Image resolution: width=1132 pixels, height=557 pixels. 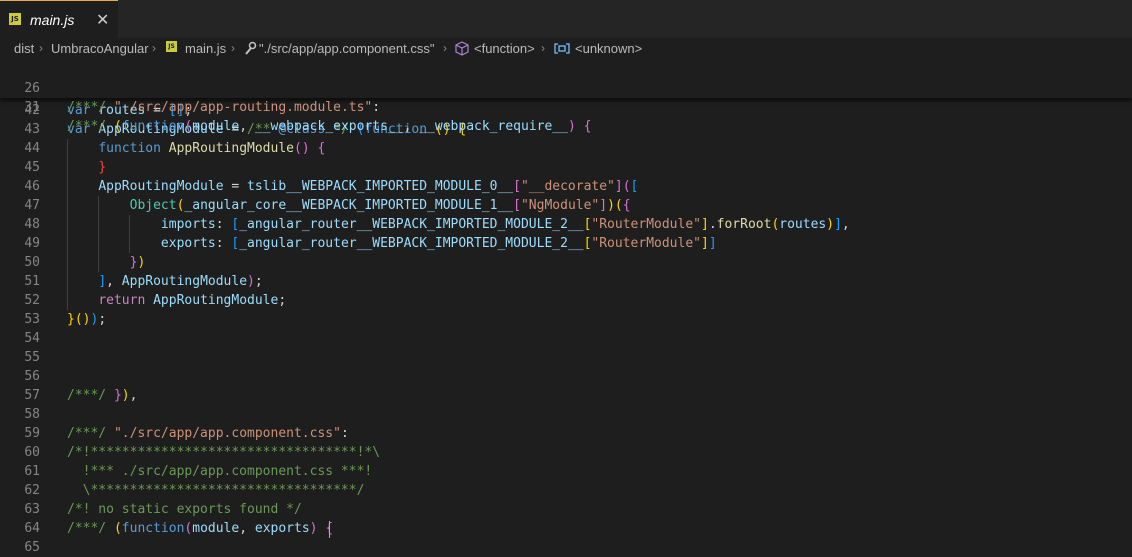 What do you see at coordinates (566, 414) in the screenshot?
I see `code-line: 58` at bounding box center [566, 414].